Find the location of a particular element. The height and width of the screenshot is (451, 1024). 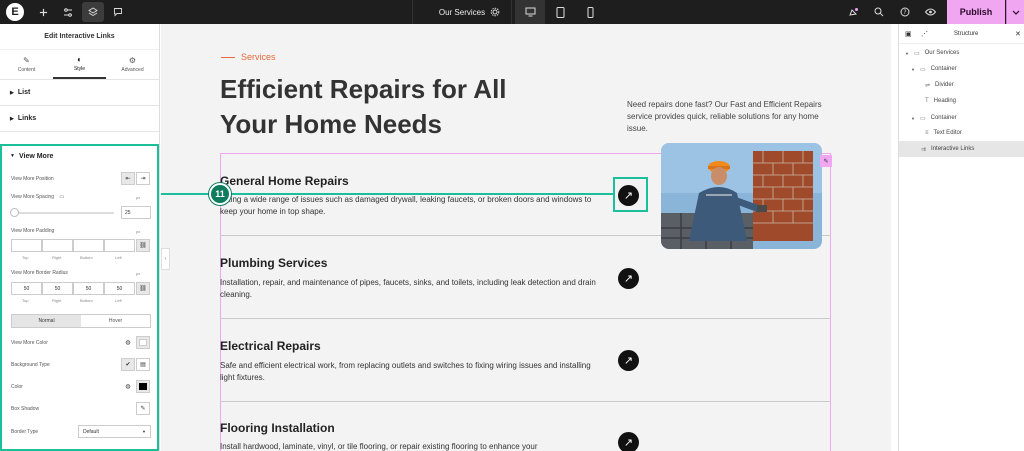

node-label: Text Editor is located at coordinates (947, 133).